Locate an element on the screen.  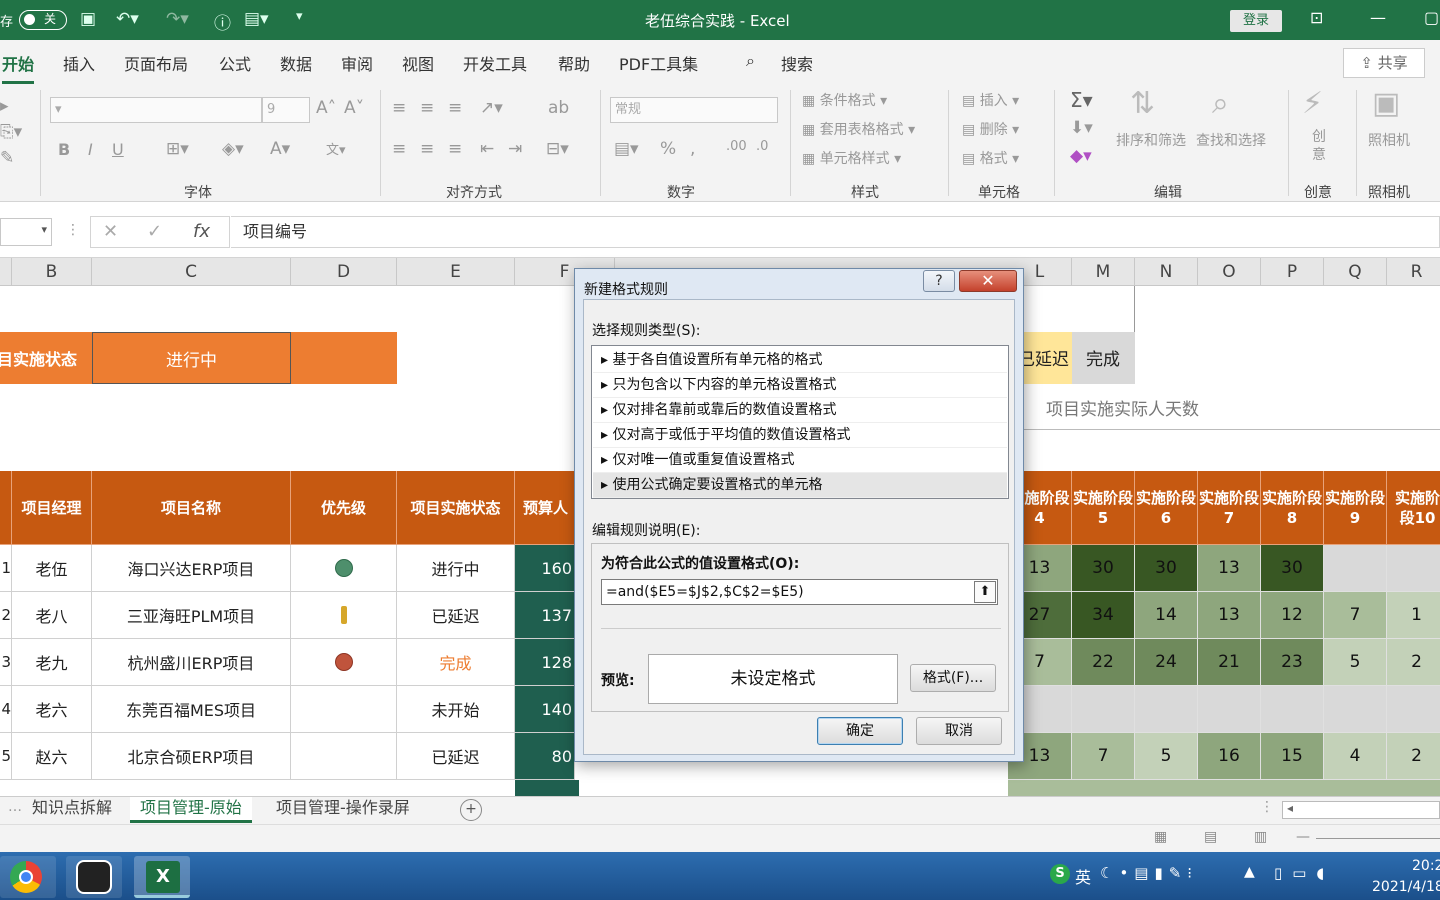
percent-icon: % is located at coordinates (668, 149).